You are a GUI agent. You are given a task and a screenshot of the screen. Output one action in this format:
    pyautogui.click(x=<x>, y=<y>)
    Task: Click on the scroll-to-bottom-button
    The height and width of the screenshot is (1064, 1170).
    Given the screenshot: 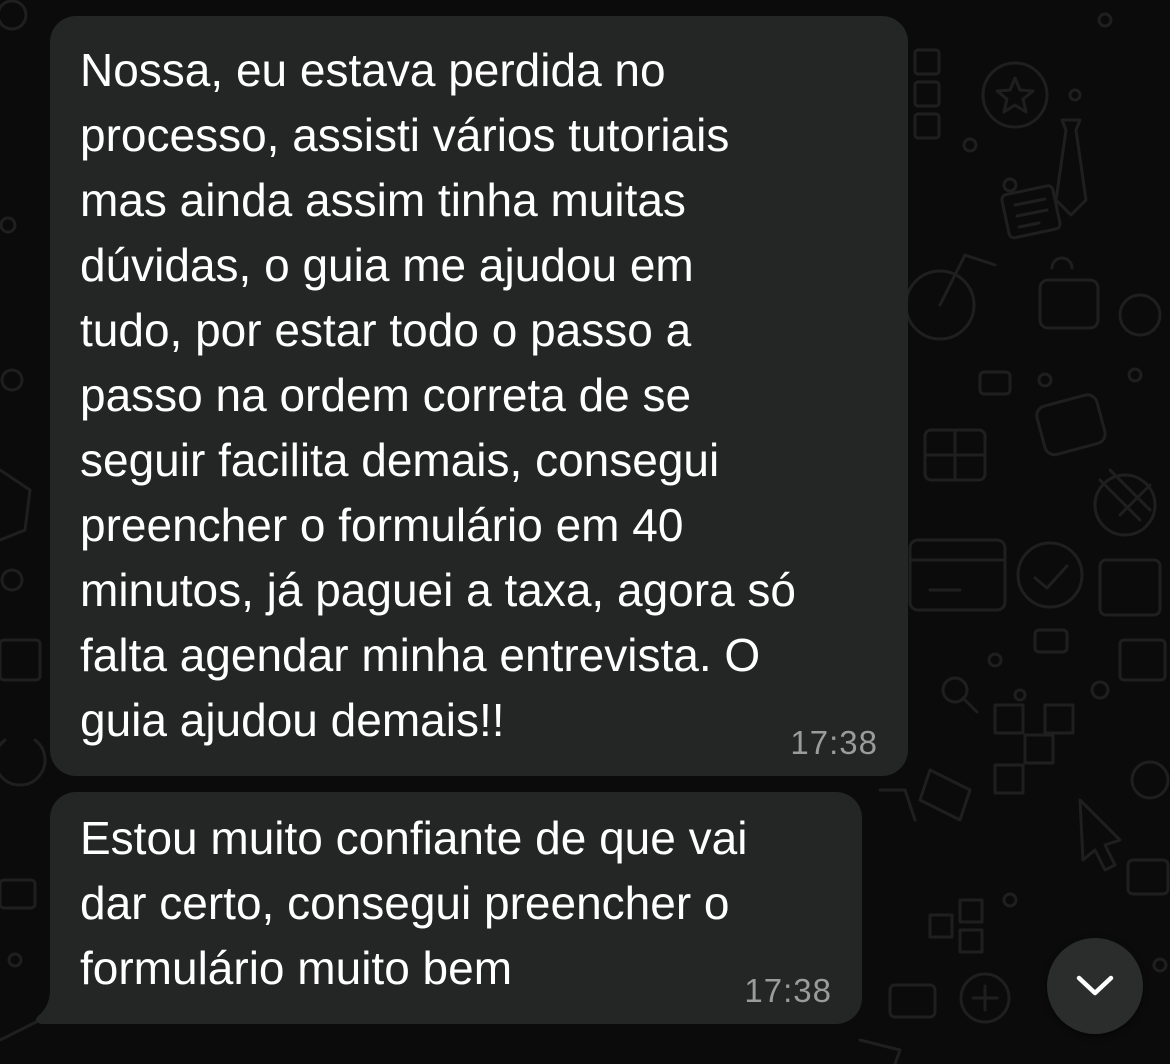 What is the action you would take?
    pyautogui.click(x=1095, y=986)
    